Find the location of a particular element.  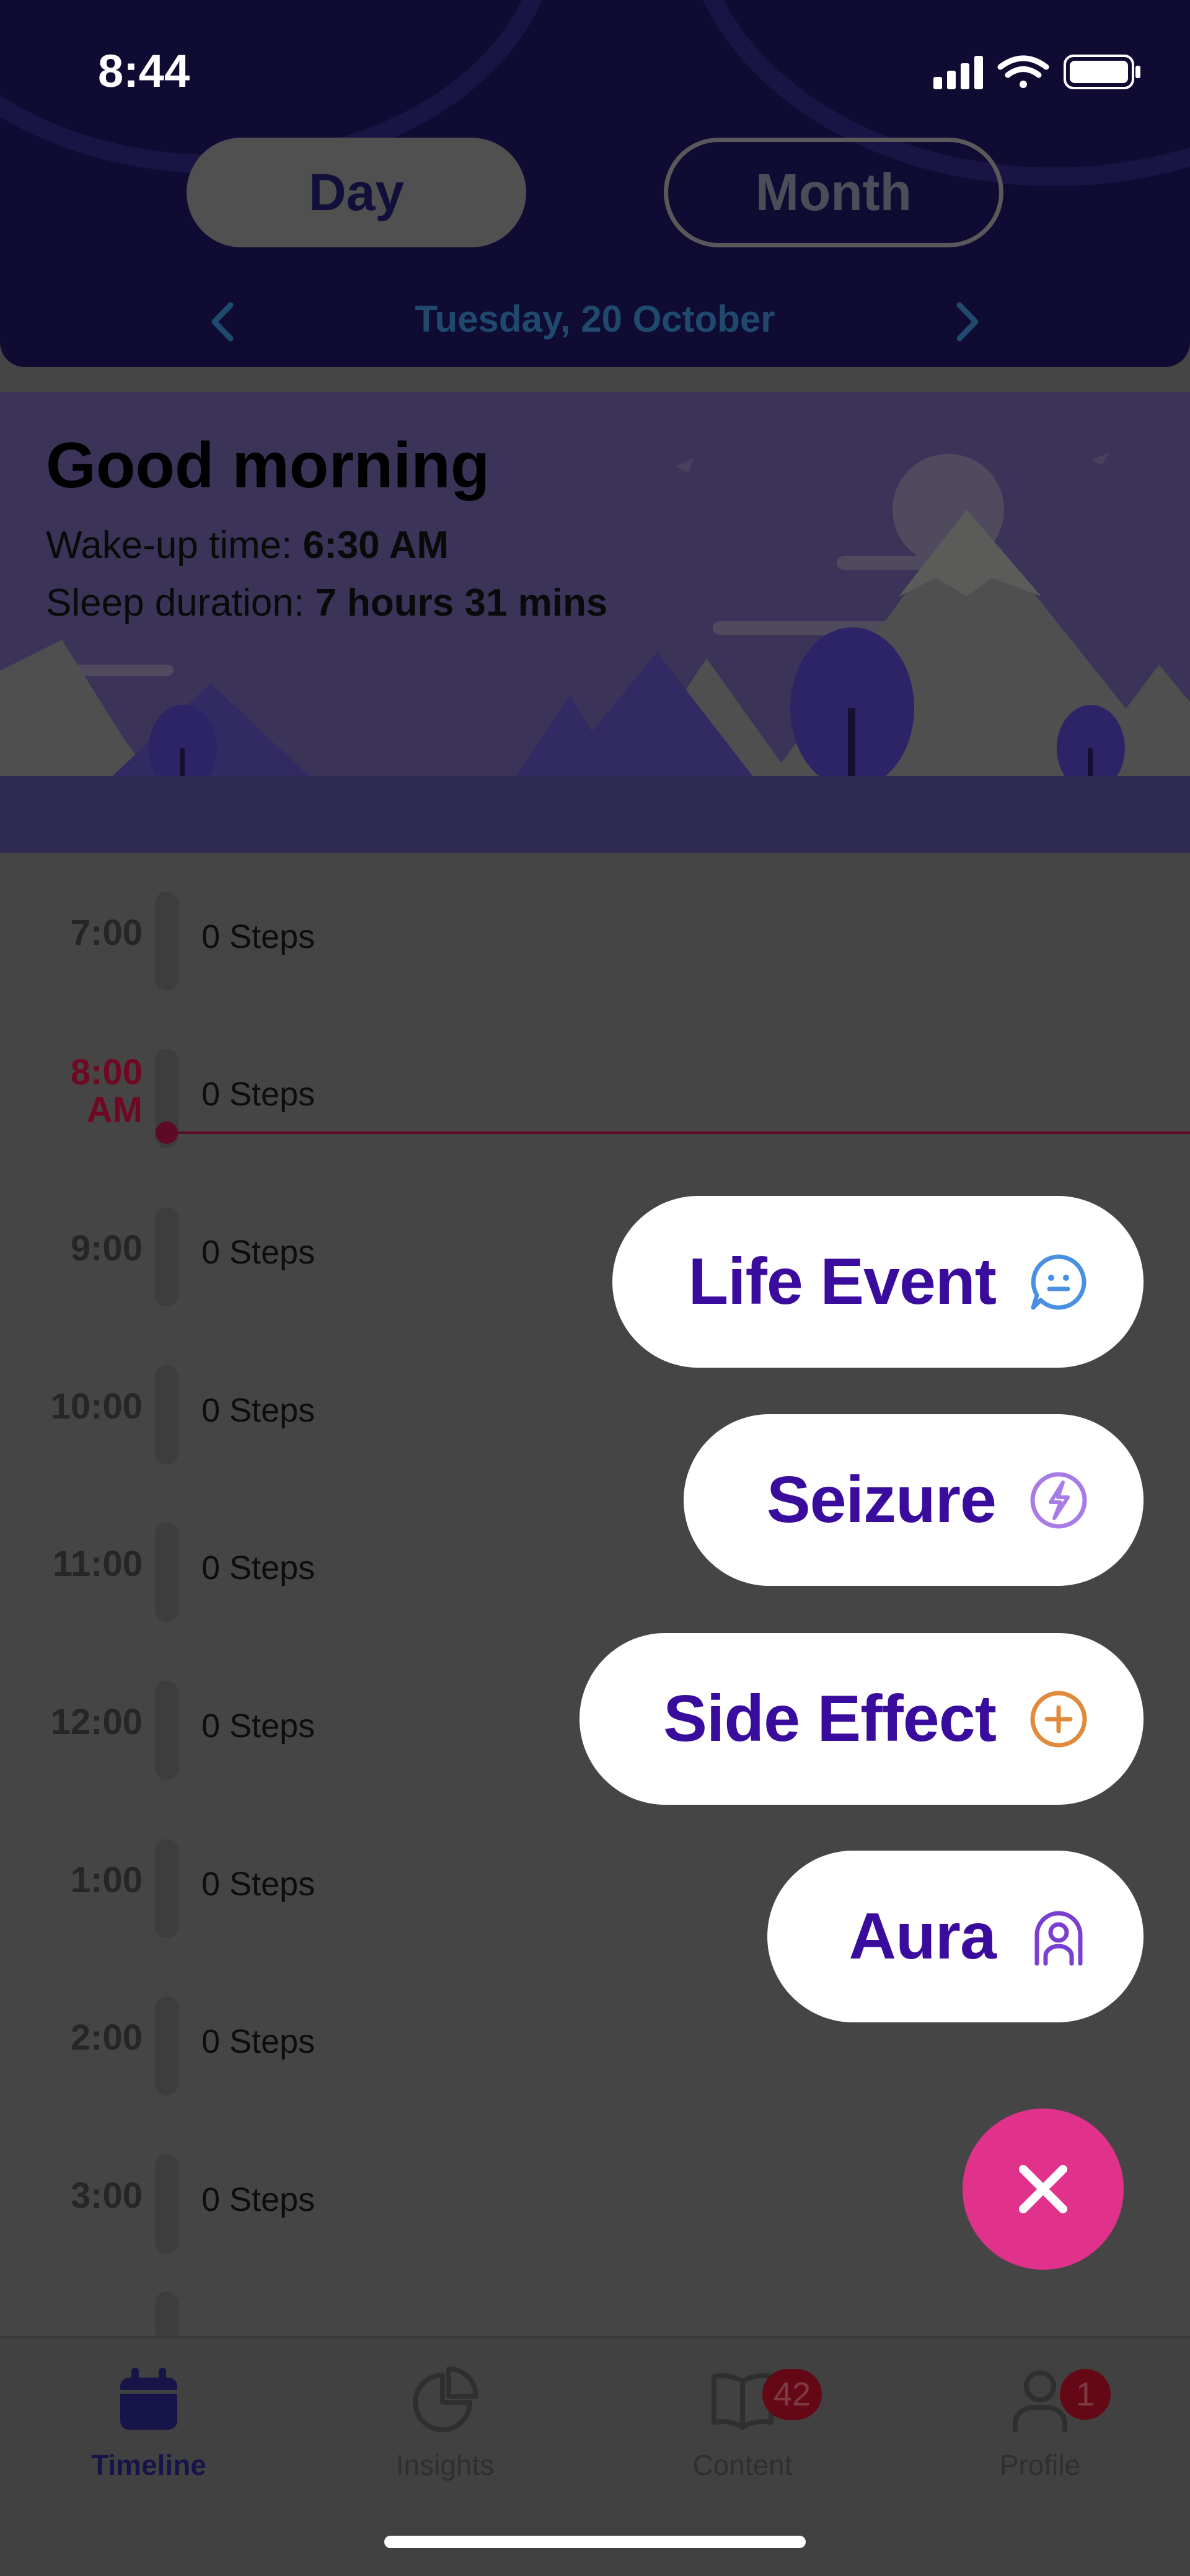

life-event-button: Life Event is located at coordinates (878, 1282).